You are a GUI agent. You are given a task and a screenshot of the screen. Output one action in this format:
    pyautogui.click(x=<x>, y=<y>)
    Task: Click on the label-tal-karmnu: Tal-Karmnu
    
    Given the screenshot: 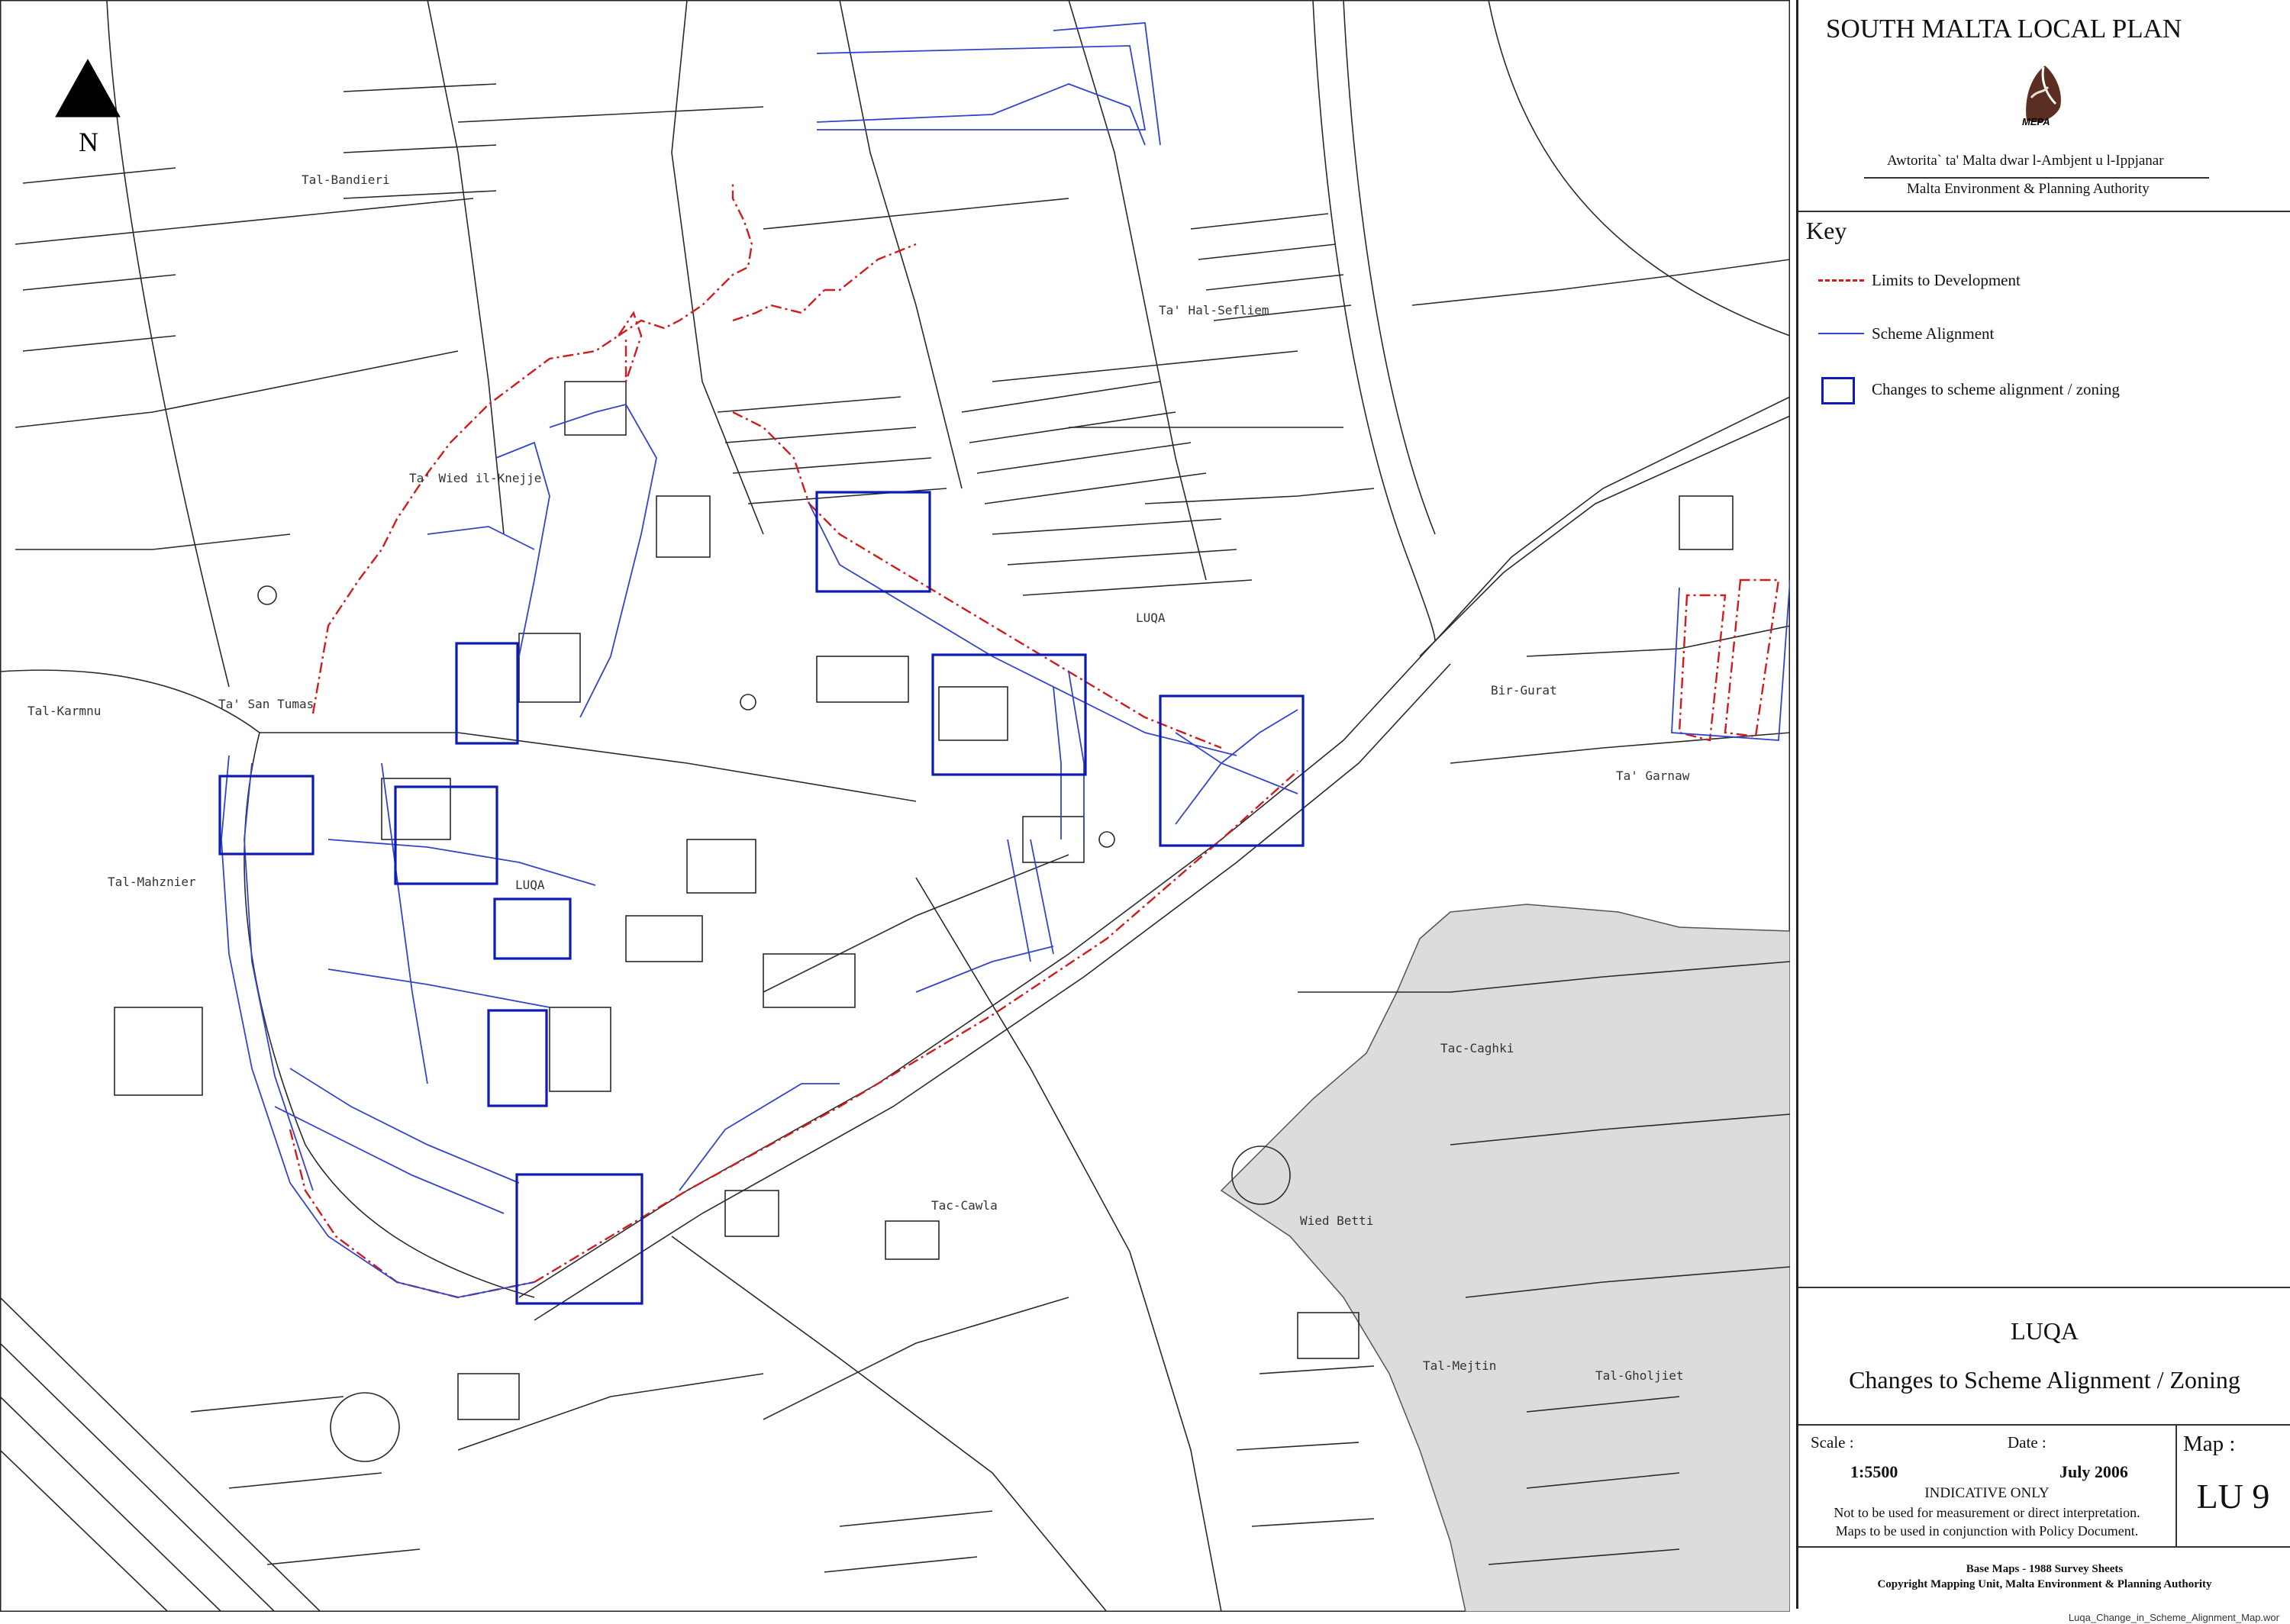 What is the action you would take?
    pyautogui.click(x=64, y=711)
    